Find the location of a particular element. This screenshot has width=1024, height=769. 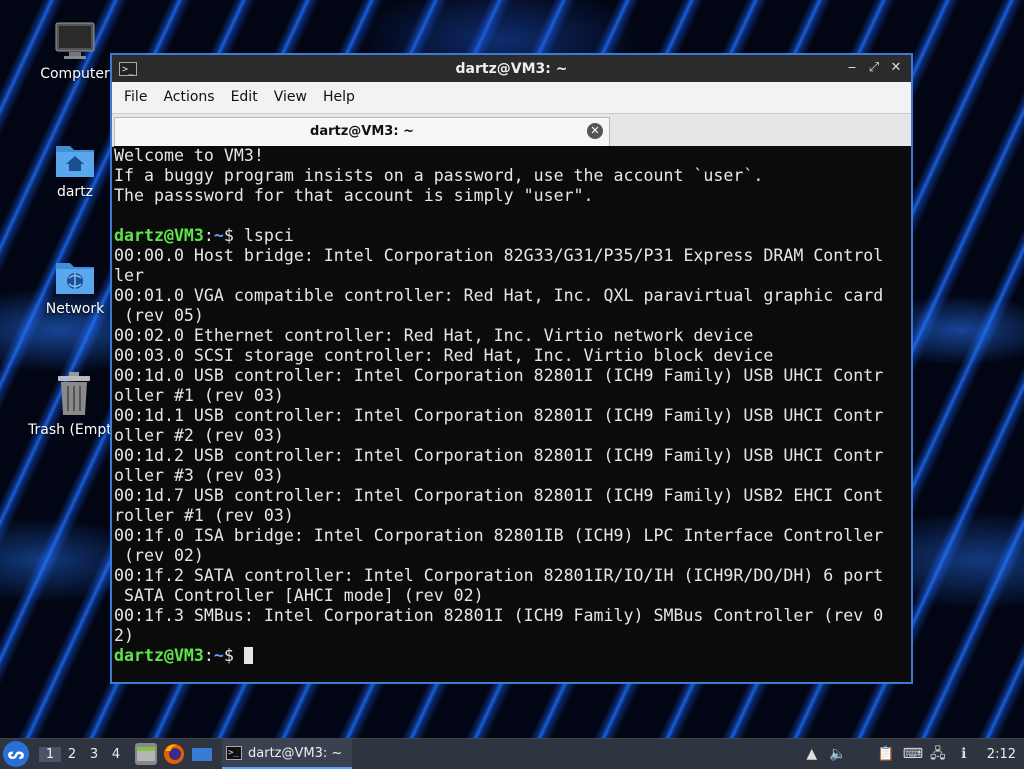

show-desktop-icon is located at coordinates (202, 754).